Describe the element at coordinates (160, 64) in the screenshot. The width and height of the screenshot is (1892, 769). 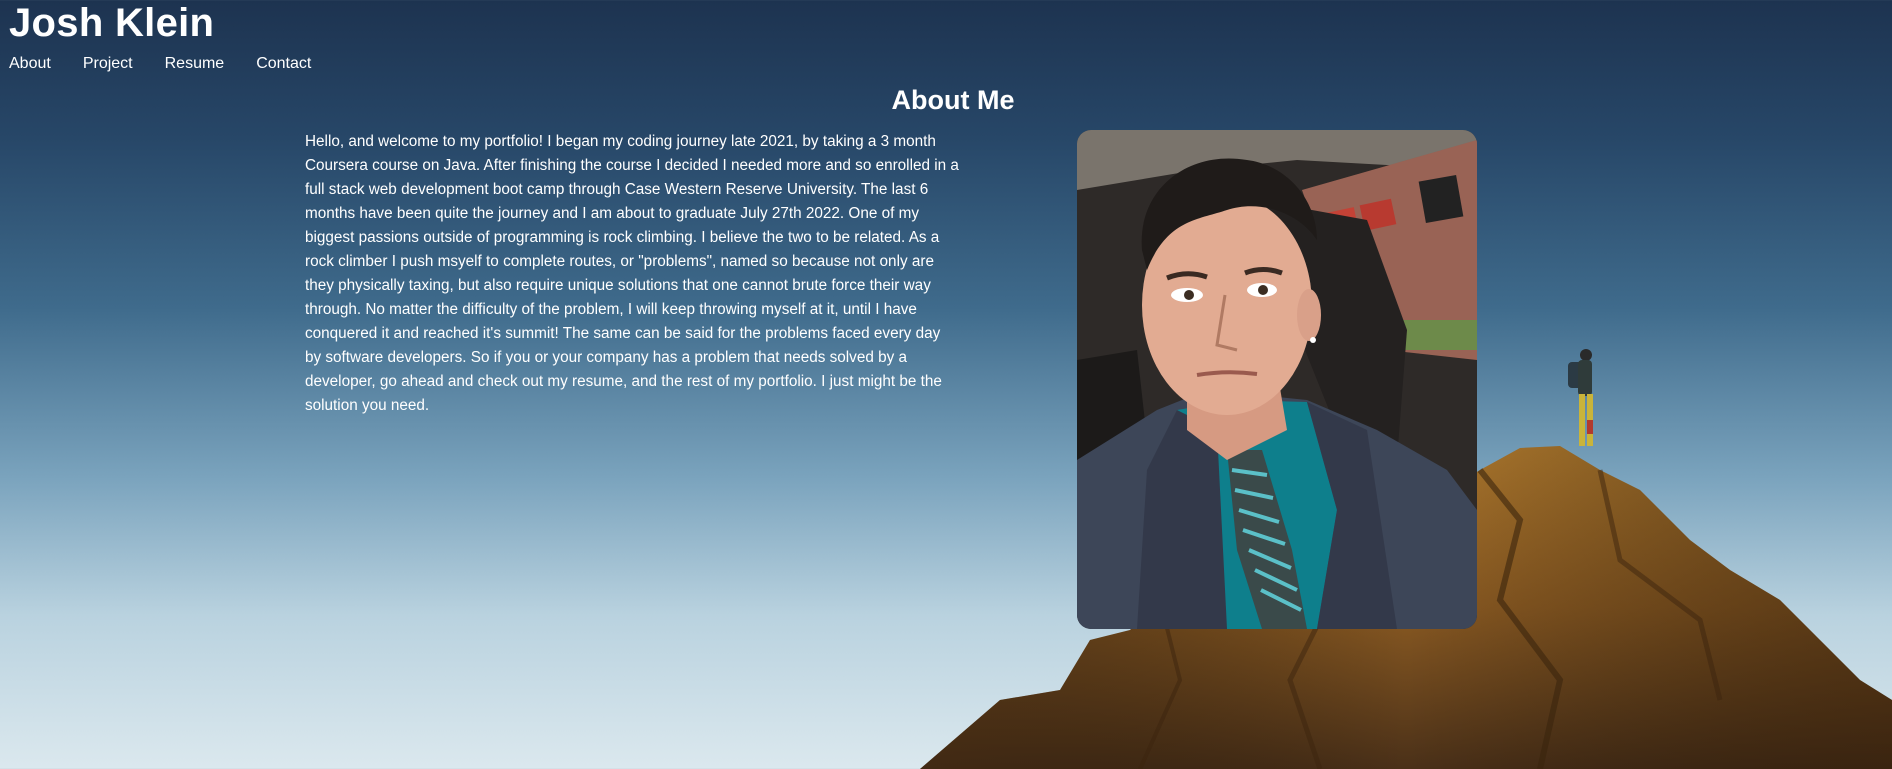
I see `main-nav: About Project Resume Contact` at that location.